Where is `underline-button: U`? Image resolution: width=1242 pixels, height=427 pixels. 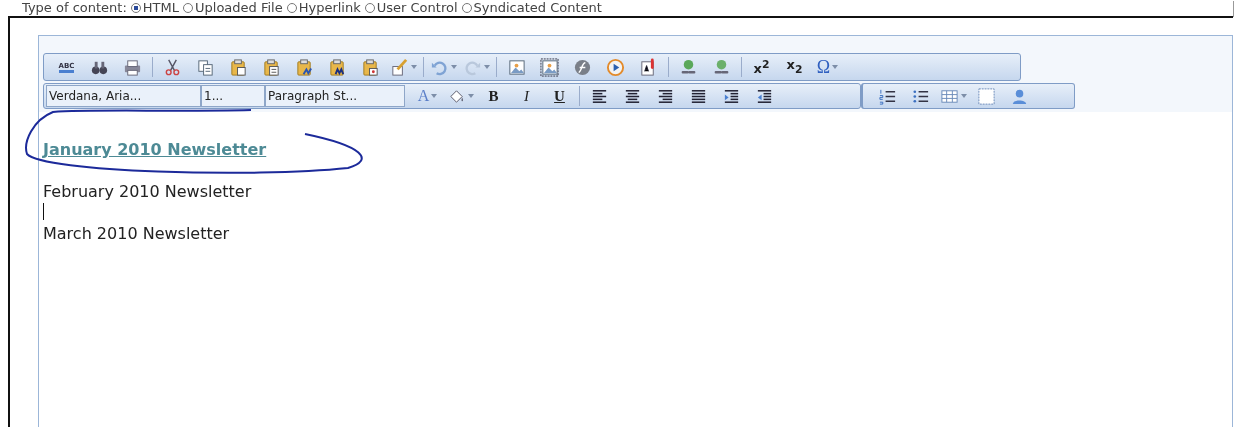
underline-button: U is located at coordinates (559, 96).